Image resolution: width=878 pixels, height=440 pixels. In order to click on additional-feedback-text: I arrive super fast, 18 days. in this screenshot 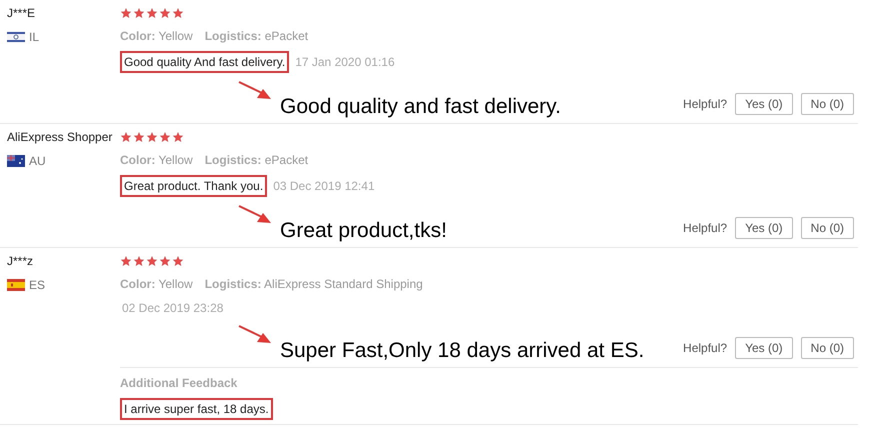, I will do `click(196, 409)`.